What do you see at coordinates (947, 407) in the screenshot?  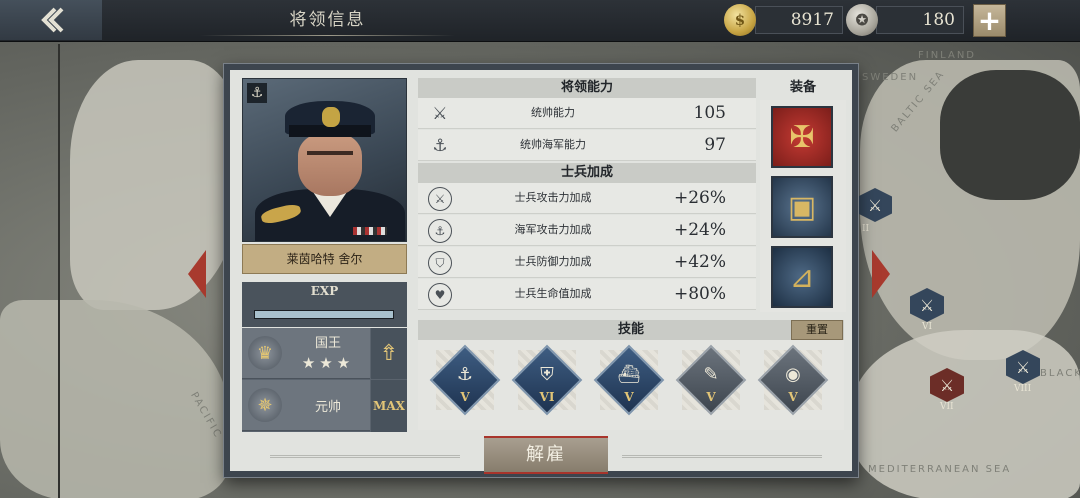 I see `unit-level: VII` at bounding box center [947, 407].